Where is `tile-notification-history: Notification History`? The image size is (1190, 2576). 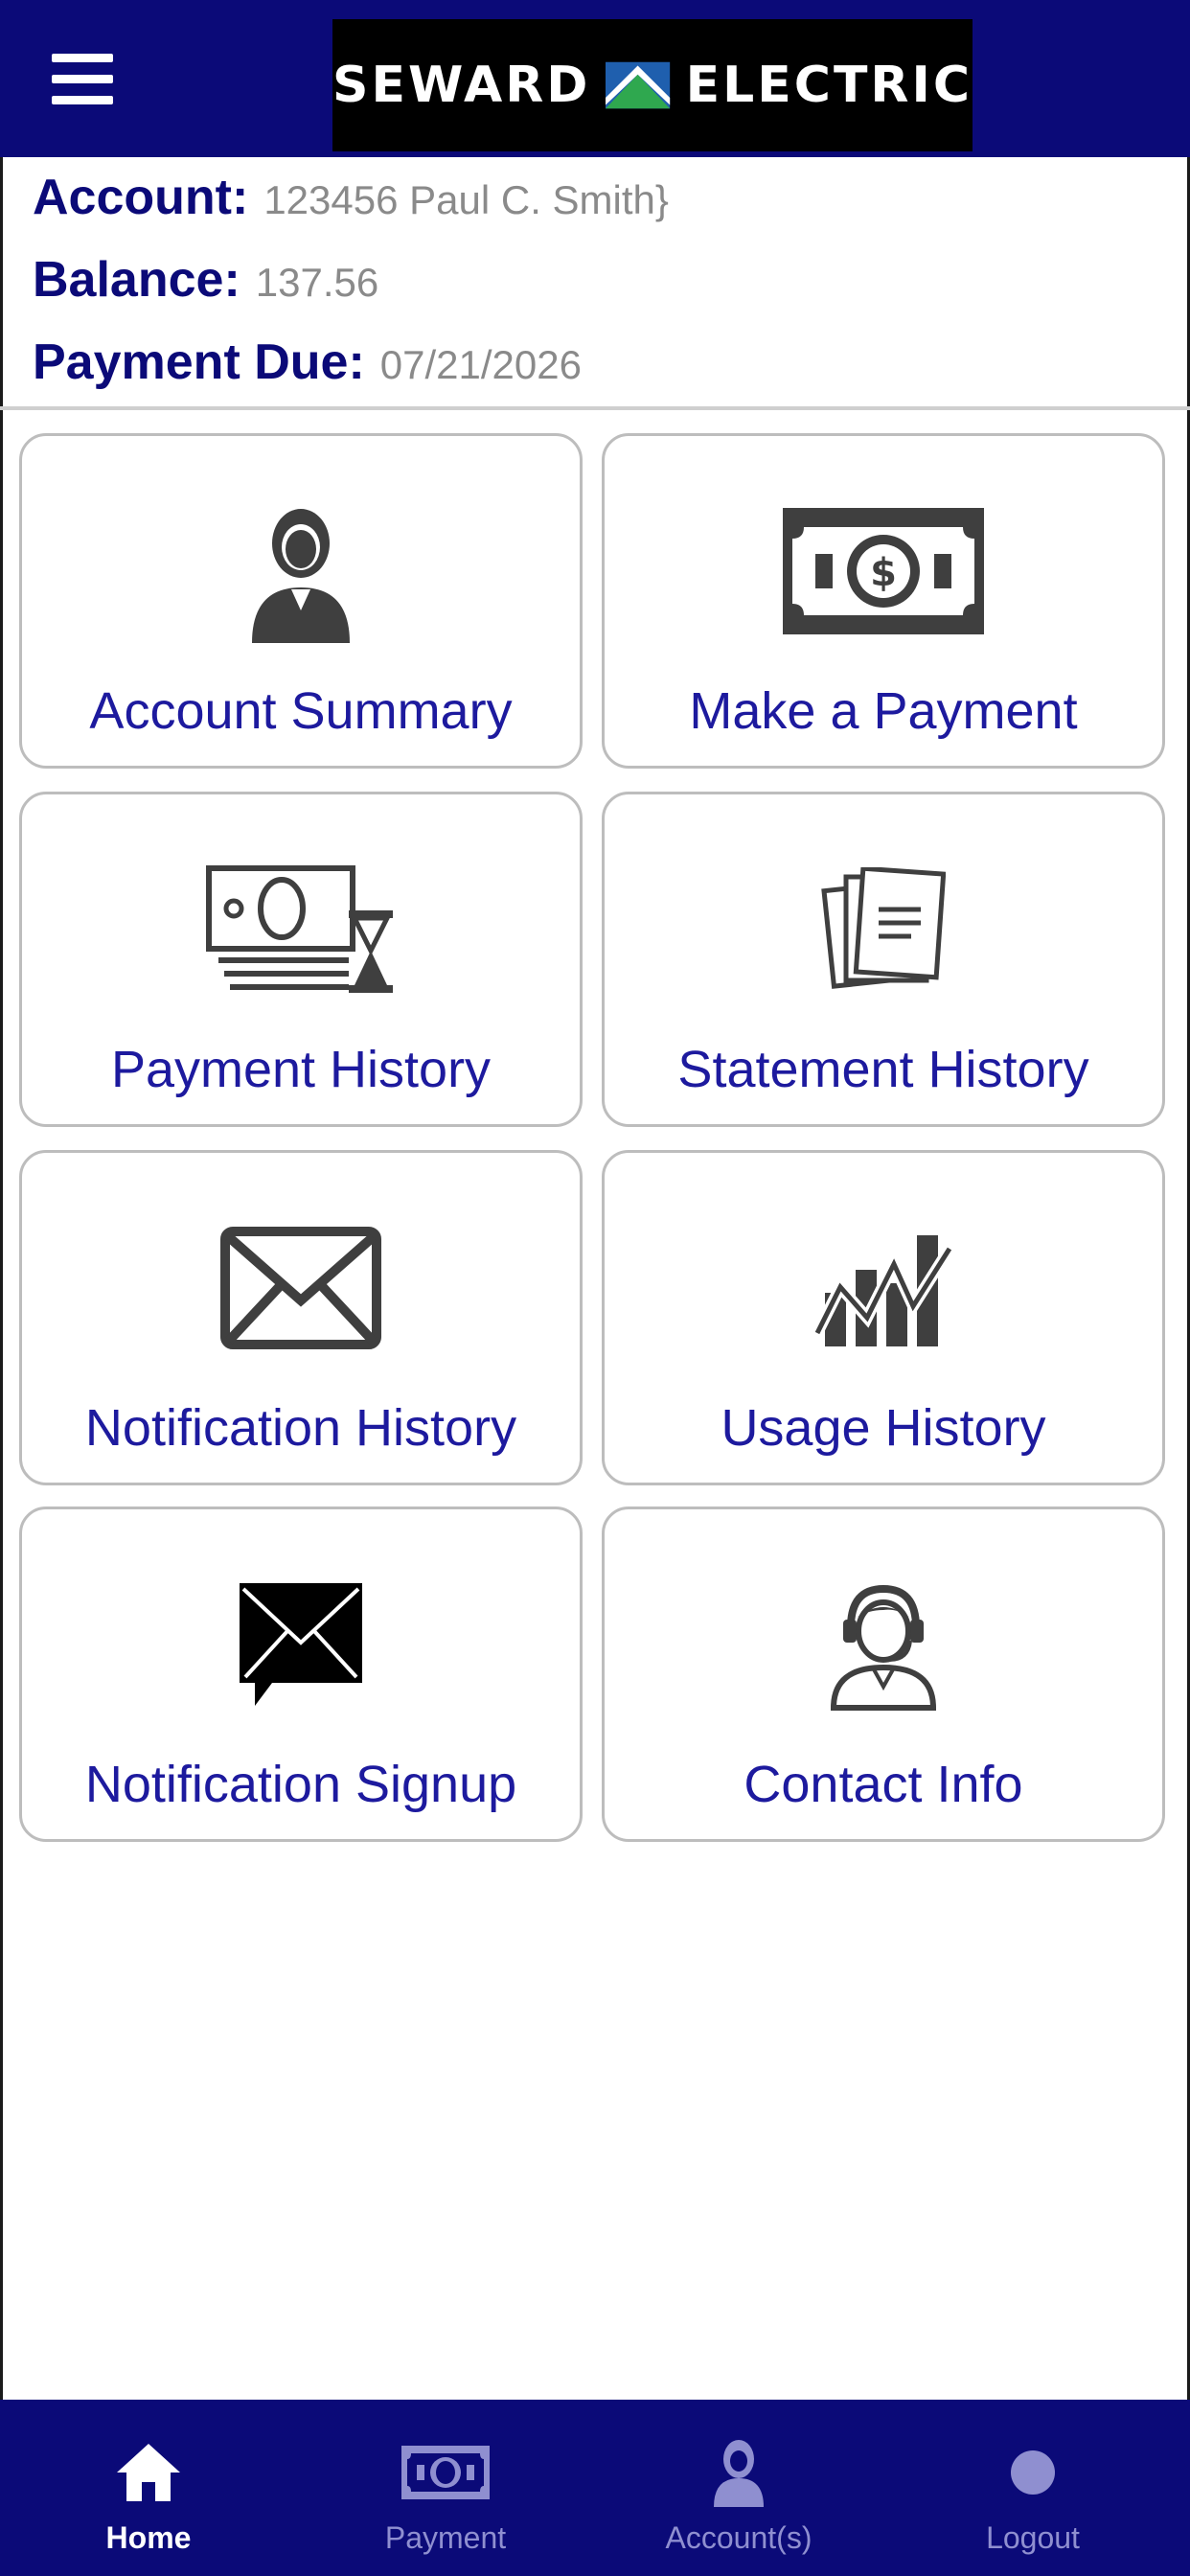 tile-notification-history: Notification History is located at coordinates (301, 1318).